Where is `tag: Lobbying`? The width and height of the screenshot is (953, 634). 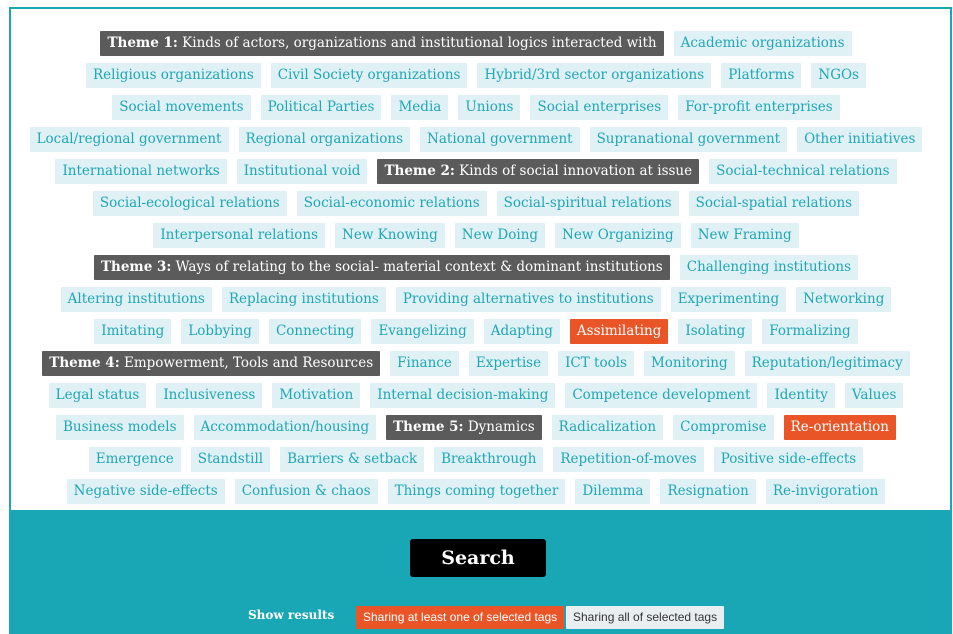
tag: Lobbying is located at coordinates (220, 331).